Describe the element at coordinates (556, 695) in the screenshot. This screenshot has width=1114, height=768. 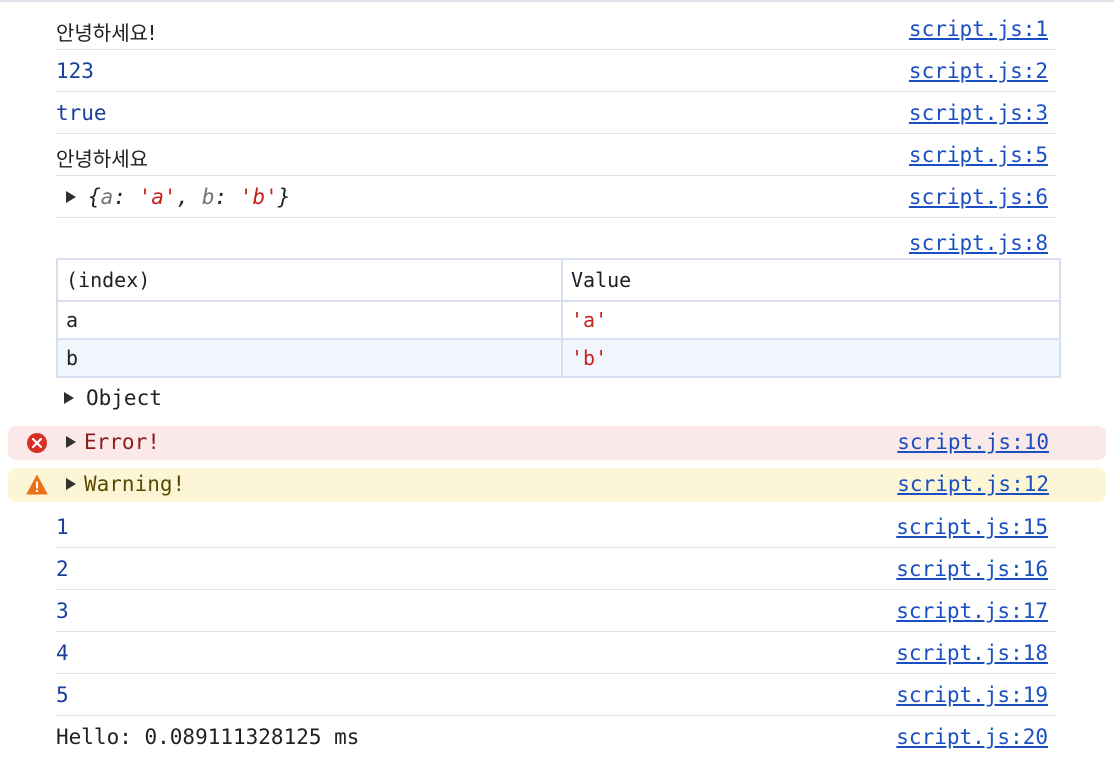
I see `console-message-row: 5 script.js:19` at that location.